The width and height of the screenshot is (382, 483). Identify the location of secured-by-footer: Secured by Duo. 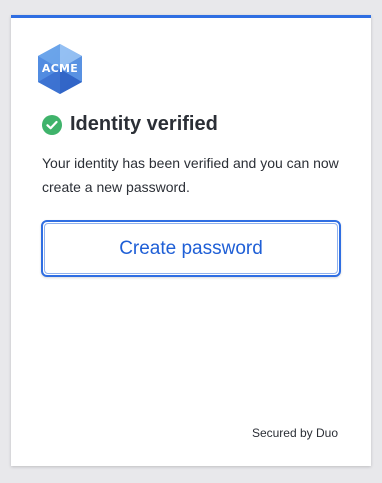
(294, 433).